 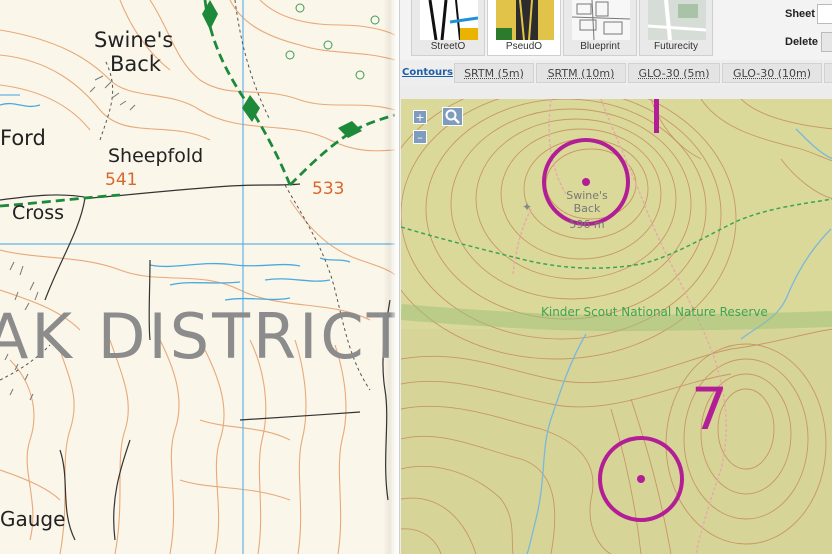 What do you see at coordinates (391, 277) in the screenshot?
I see `page-fold-shadow` at bounding box center [391, 277].